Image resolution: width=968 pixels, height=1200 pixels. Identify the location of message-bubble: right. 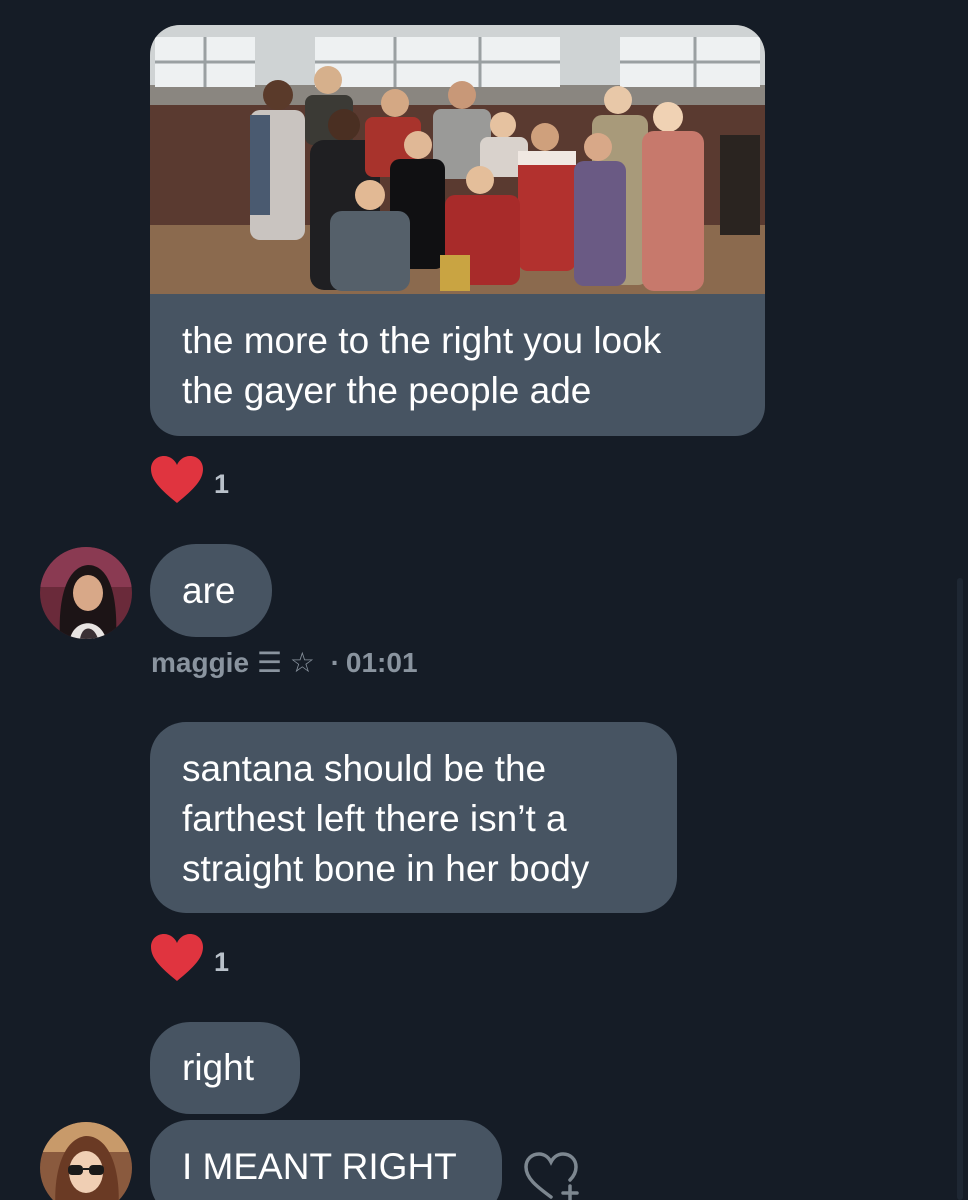
(225, 1068).